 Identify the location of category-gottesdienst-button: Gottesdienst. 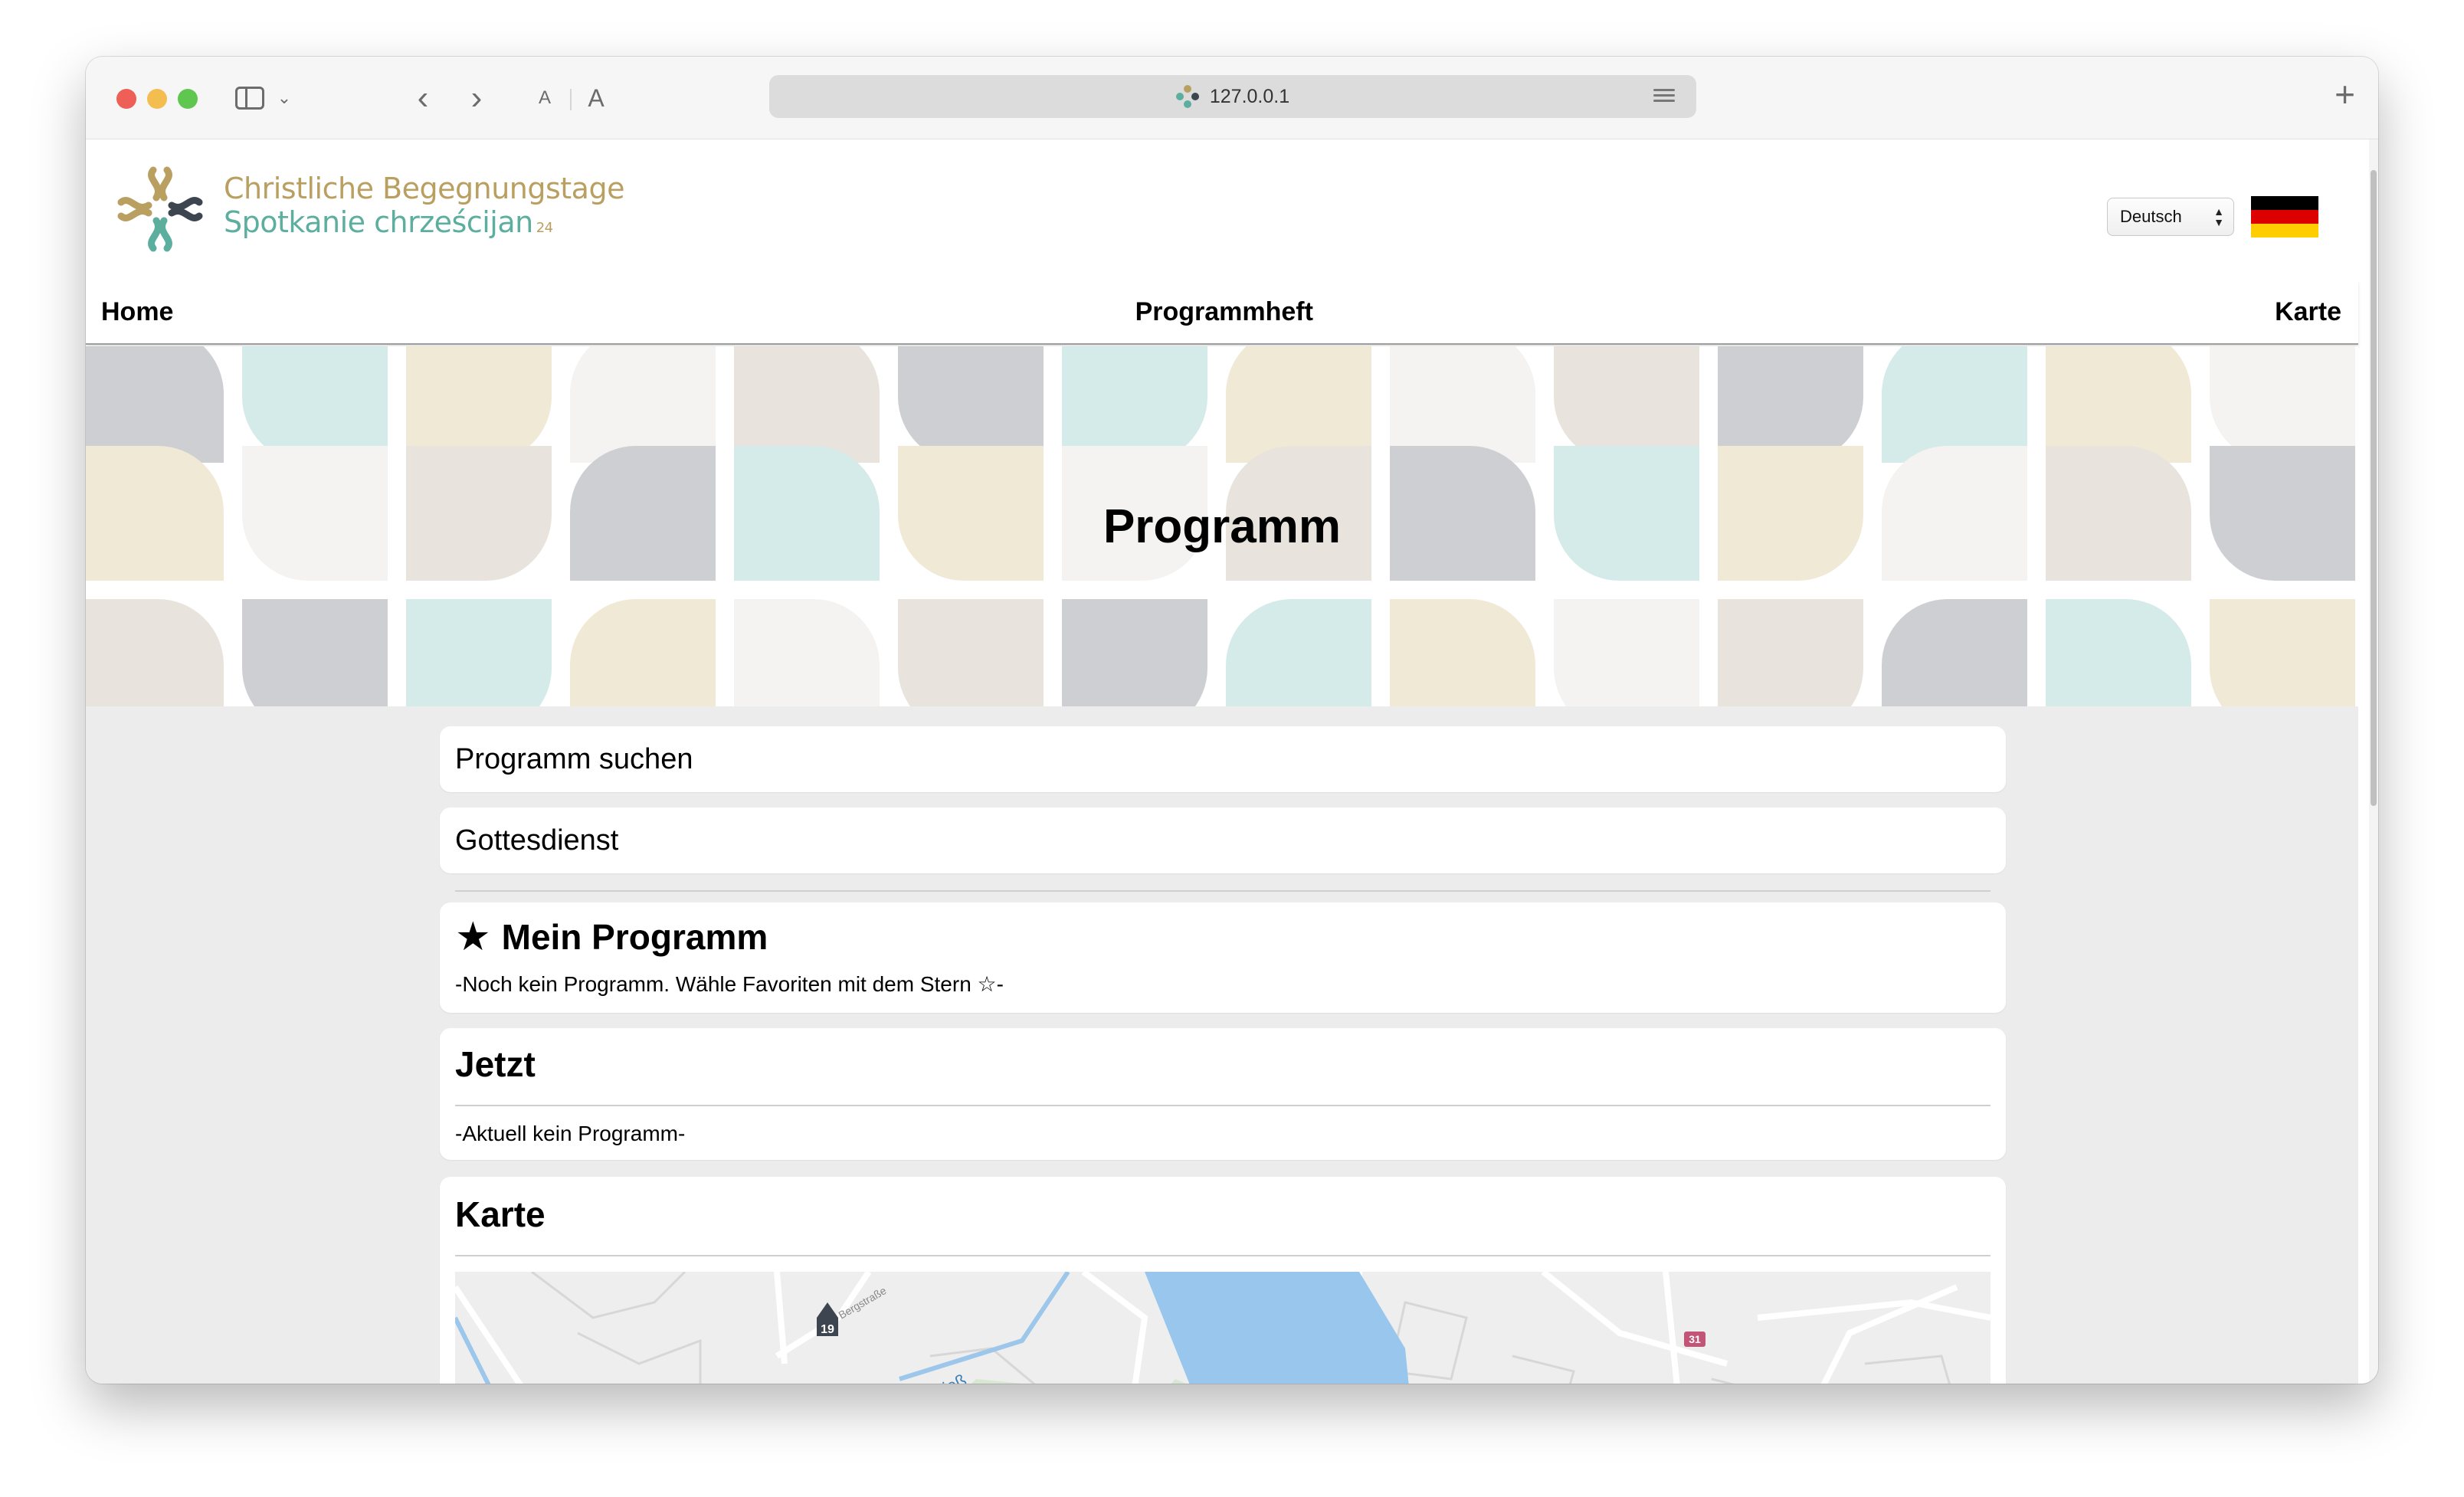
(1223, 840).